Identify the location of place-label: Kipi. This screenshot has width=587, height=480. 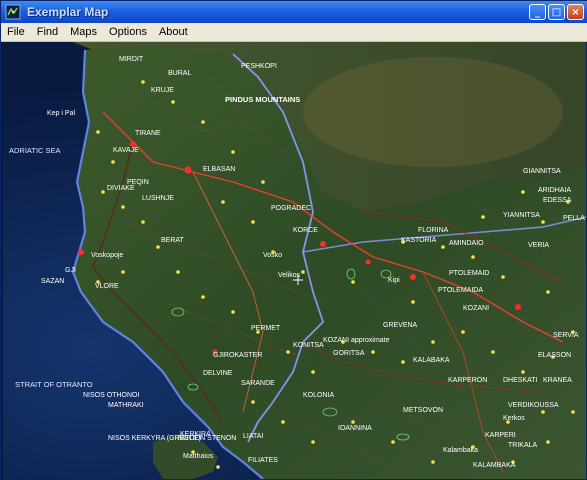
(394, 280).